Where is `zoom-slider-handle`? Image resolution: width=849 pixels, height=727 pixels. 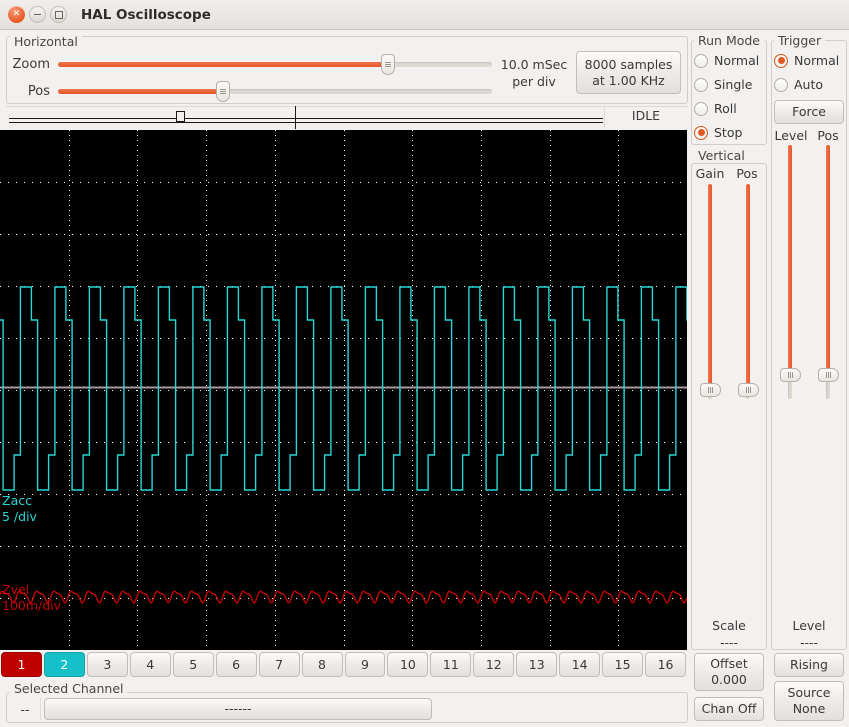
zoom-slider-handle is located at coordinates (387, 64).